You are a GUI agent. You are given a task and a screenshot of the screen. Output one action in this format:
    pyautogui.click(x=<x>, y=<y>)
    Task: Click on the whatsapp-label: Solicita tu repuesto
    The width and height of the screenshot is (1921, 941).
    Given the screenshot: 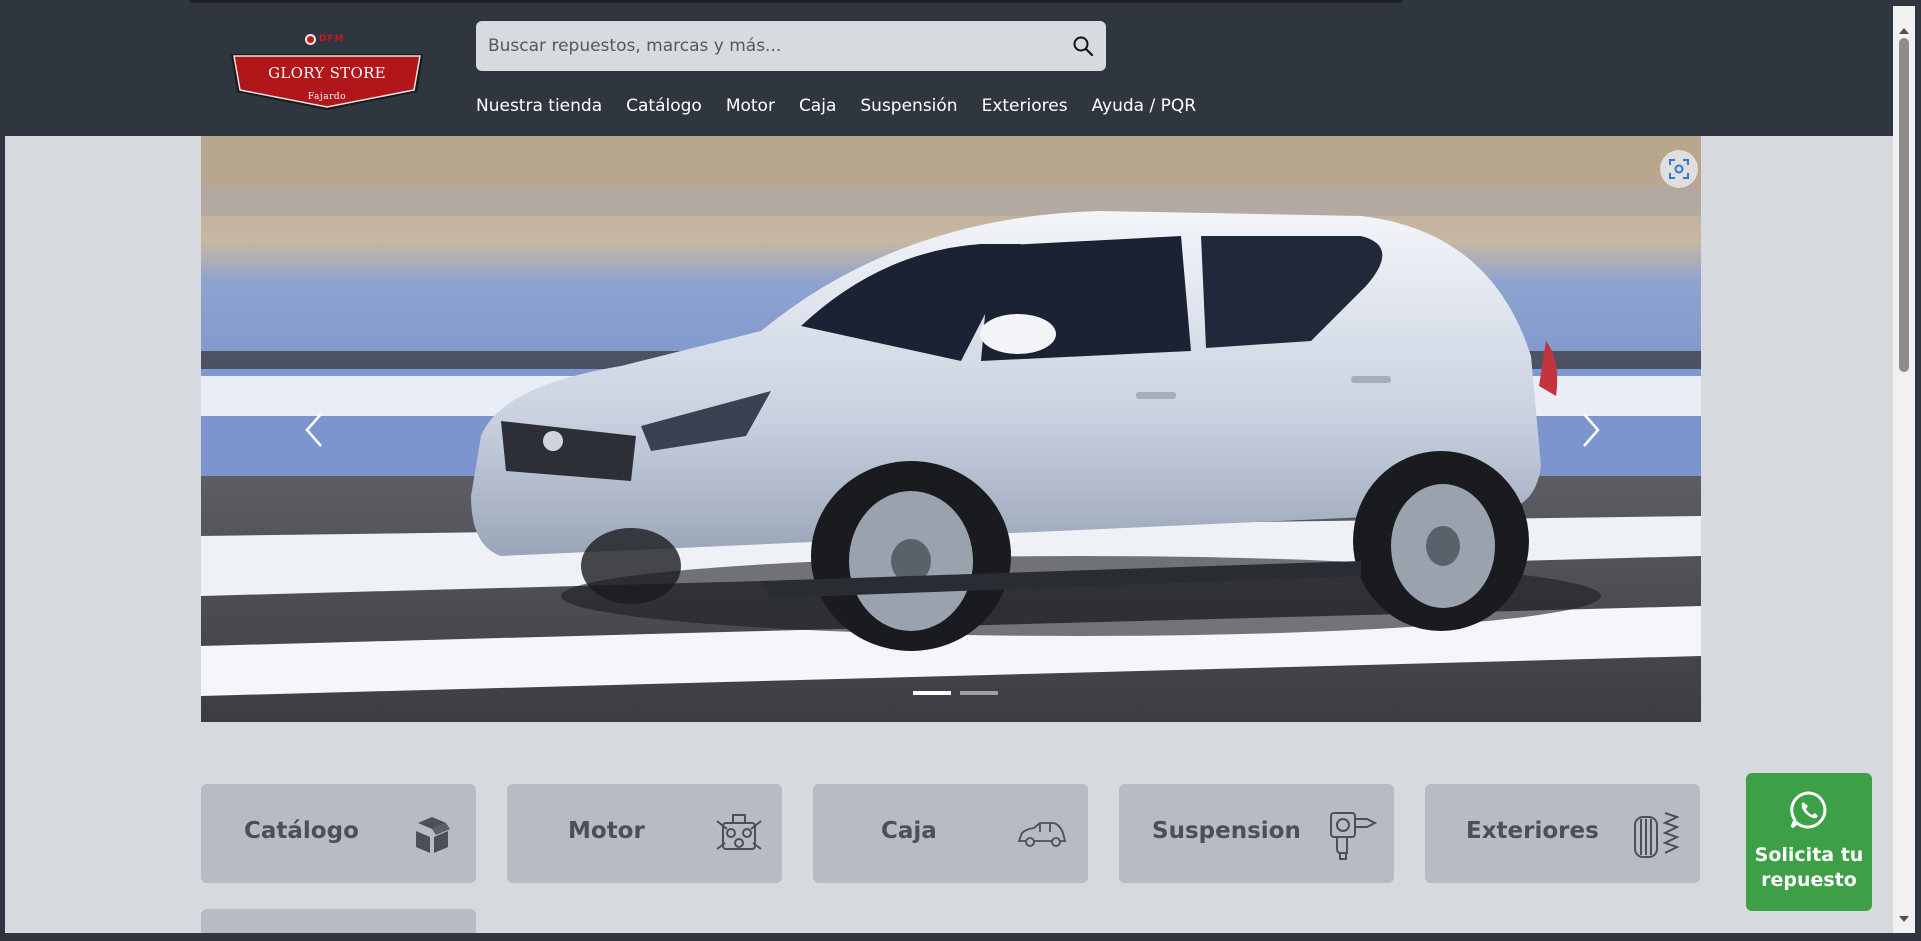 What is the action you would take?
    pyautogui.click(x=1809, y=867)
    